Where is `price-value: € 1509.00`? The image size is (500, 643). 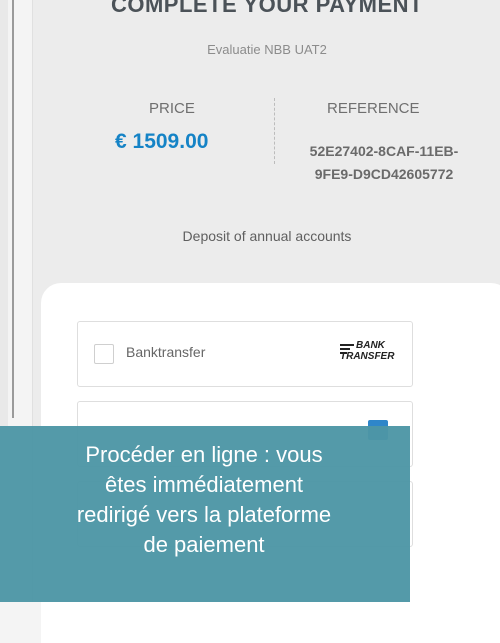 price-value: € 1509.00 is located at coordinates (162, 141).